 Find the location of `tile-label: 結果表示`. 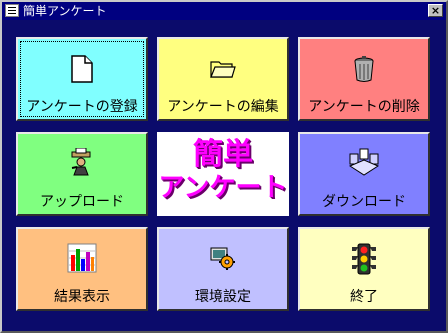

tile-label: 結果表示 is located at coordinates (82, 297).